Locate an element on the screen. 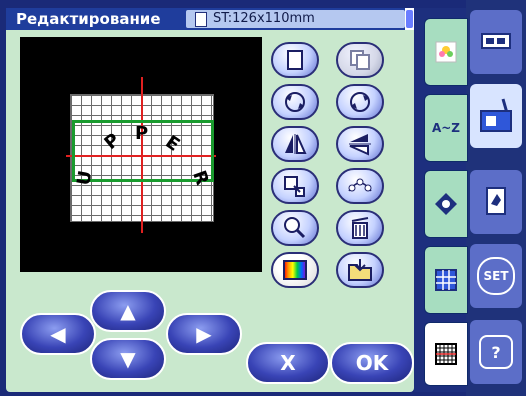 Image resolution: width=526 pixels, height=396 pixels. card-icon is located at coordinates (446, 204).